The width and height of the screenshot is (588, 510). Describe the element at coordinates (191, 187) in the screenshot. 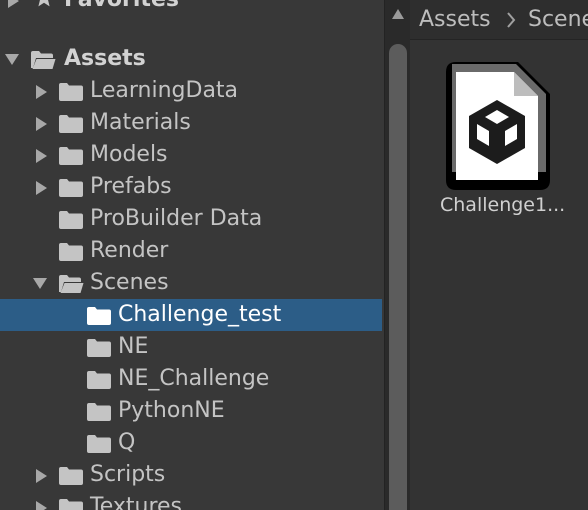

I see `tree-item-prefabs: Prefabs` at that location.